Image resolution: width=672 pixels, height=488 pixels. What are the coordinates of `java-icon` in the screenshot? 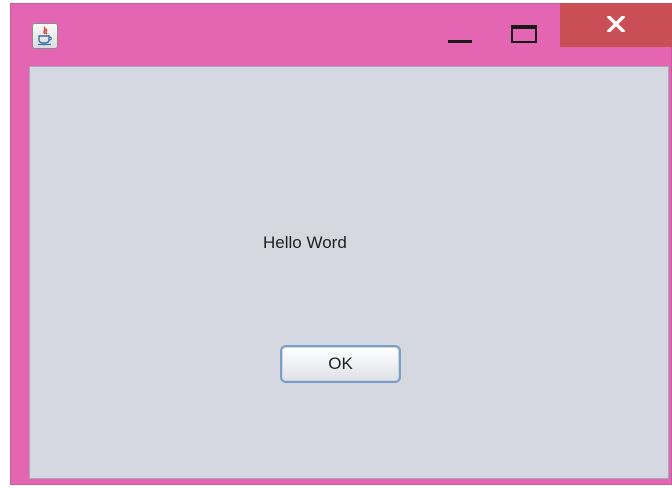 It's located at (45, 36).